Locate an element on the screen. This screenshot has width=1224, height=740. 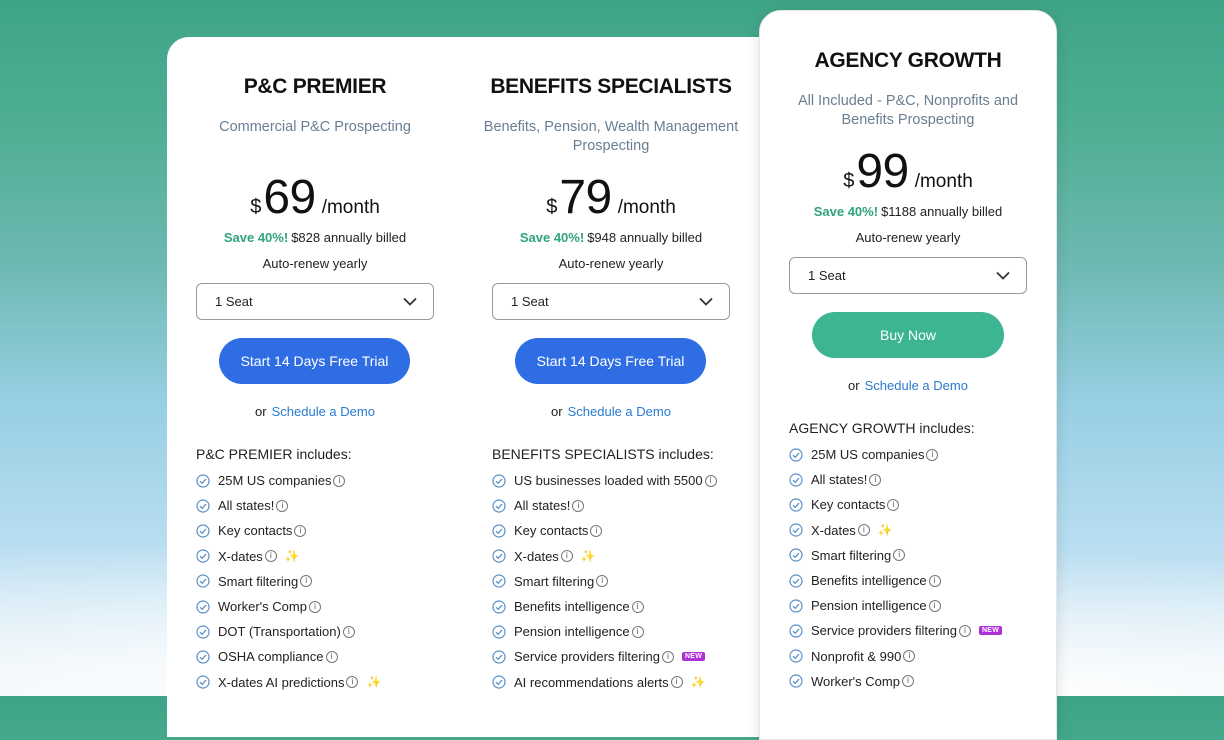
feature-label: Service providers filtering is located at coordinates (884, 631).